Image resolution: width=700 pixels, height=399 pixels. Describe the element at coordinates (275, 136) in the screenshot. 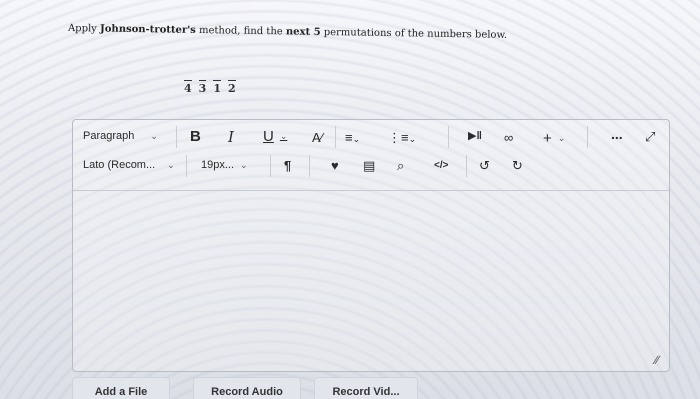

I see `underline-button: U ⌄` at that location.